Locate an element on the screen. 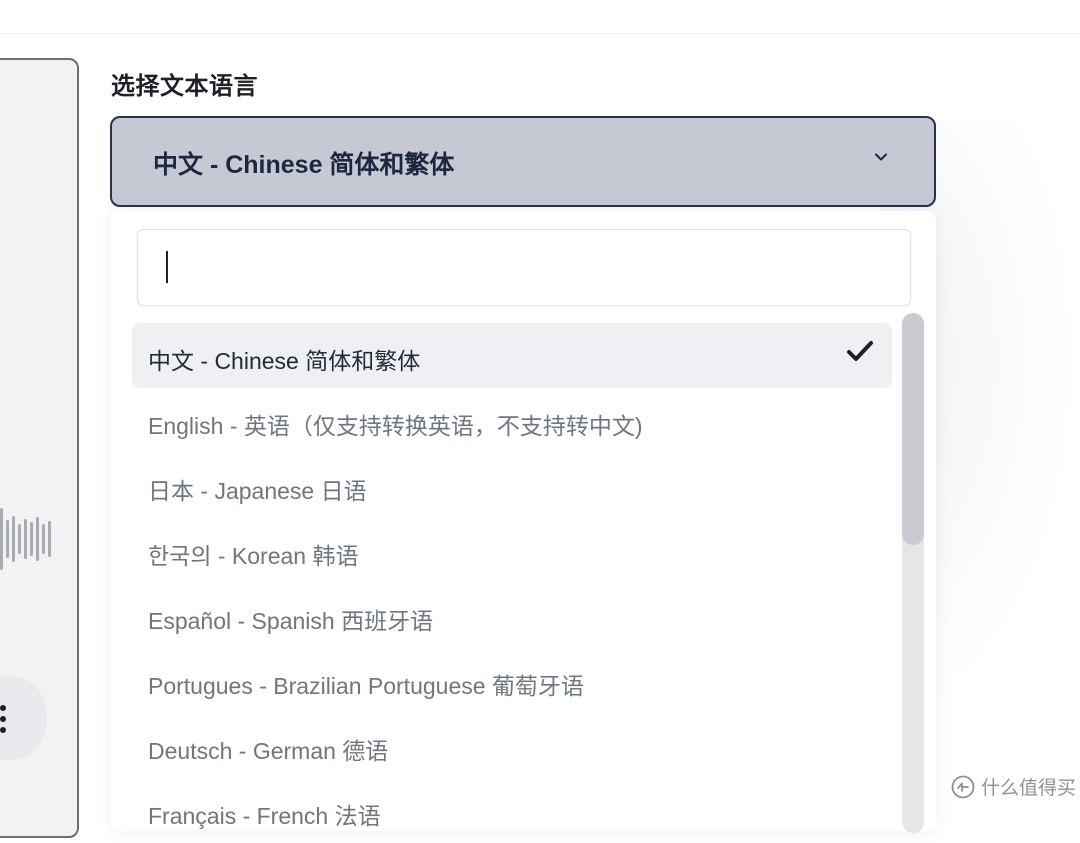 The image size is (1080, 843). check-icon is located at coordinates (860, 351).